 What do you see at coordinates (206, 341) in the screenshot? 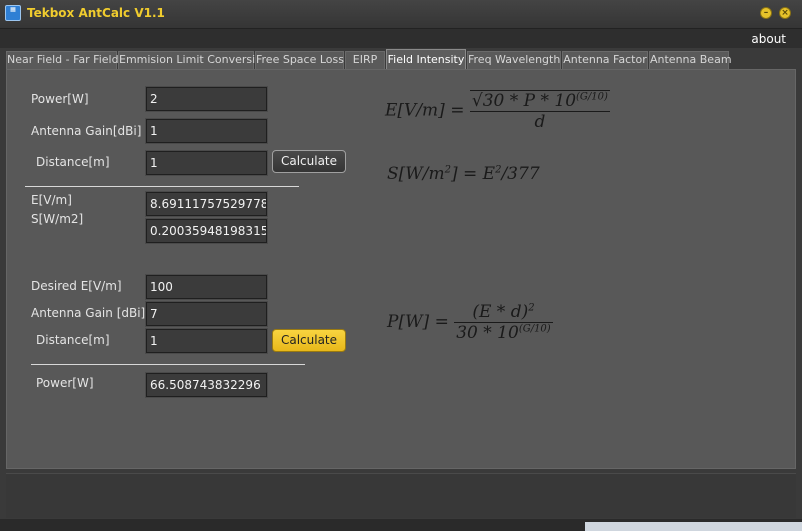
I see `distance-2-input: 1` at bounding box center [206, 341].